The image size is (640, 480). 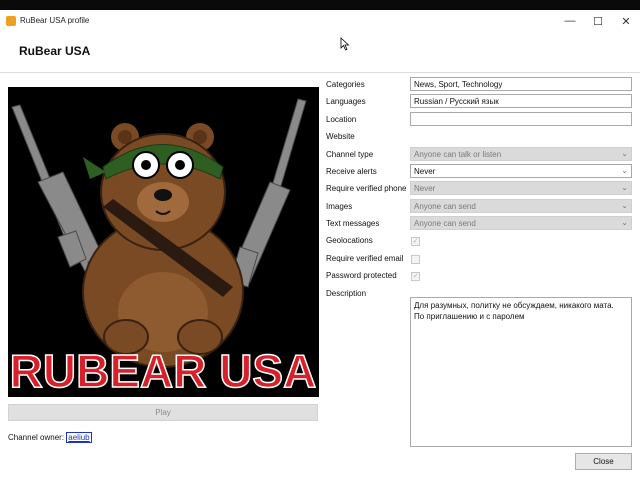 I want to click on close-button: Close, so click(x=603, y=461).